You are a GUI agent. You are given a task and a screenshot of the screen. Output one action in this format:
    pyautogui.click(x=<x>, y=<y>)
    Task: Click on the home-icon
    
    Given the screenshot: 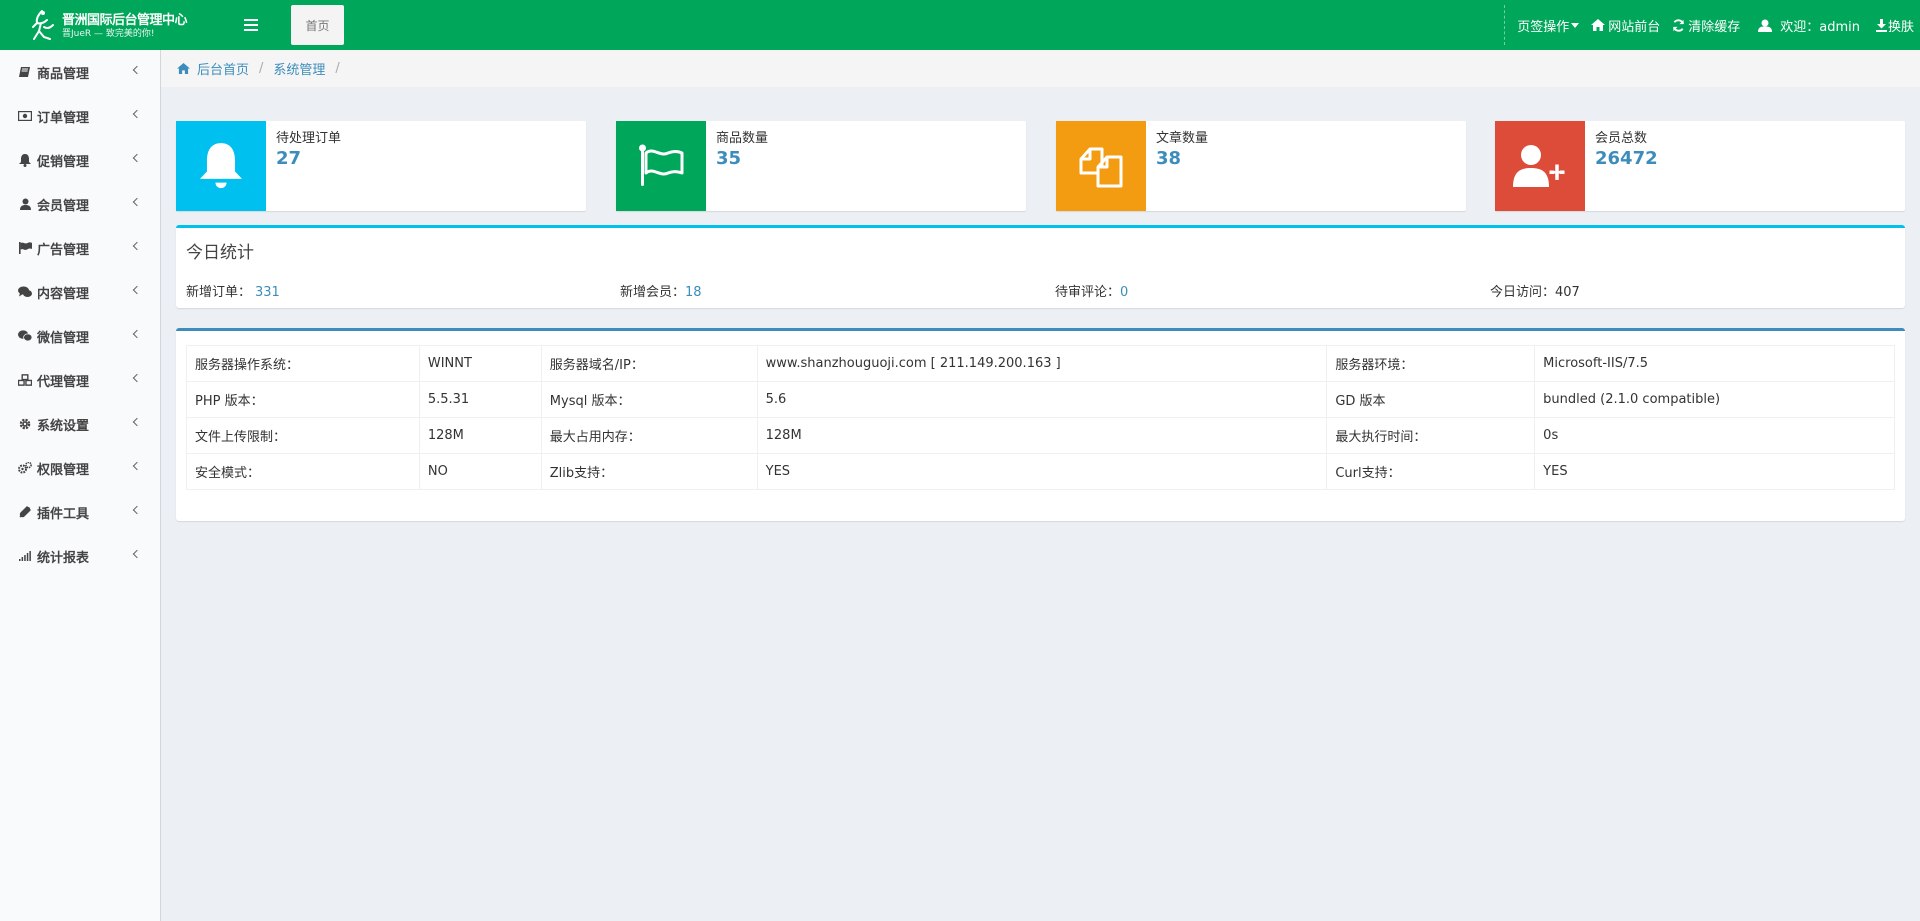 What is the action you would take?
    pyautogui.click(x=183, y=68)
    